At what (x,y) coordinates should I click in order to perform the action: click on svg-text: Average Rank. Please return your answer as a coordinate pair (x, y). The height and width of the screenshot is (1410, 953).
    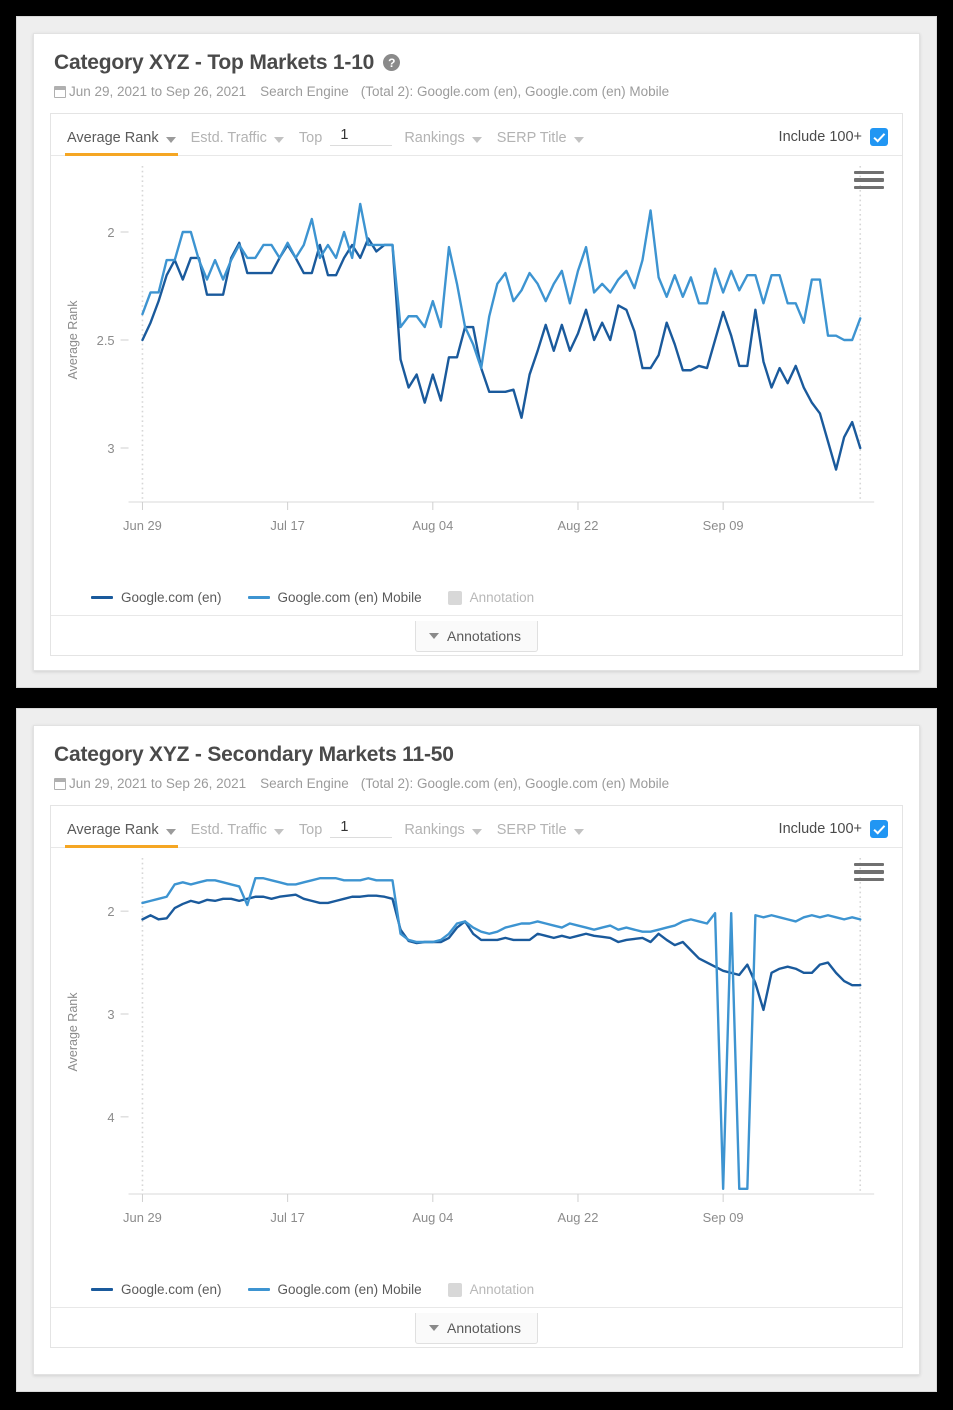
    Looking at the image, I should click on (73, 340).